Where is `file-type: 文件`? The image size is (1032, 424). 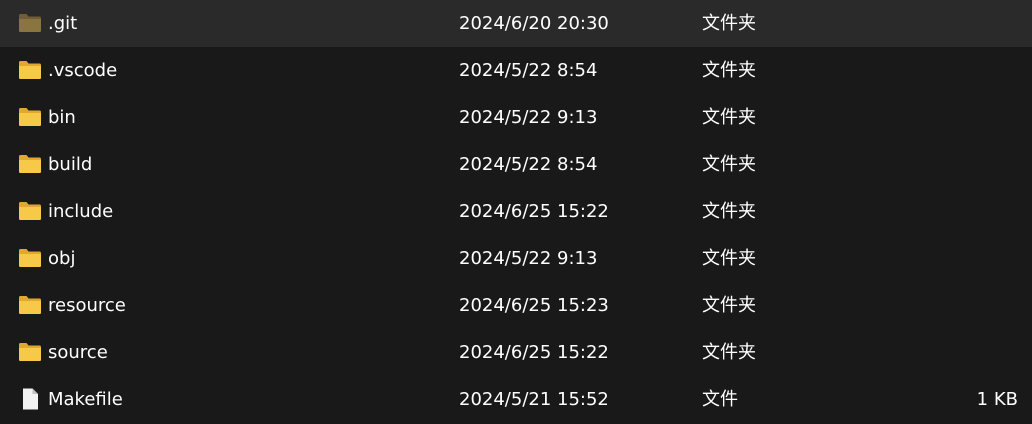 file-type: 文件 is located at coordinates (720, 399).